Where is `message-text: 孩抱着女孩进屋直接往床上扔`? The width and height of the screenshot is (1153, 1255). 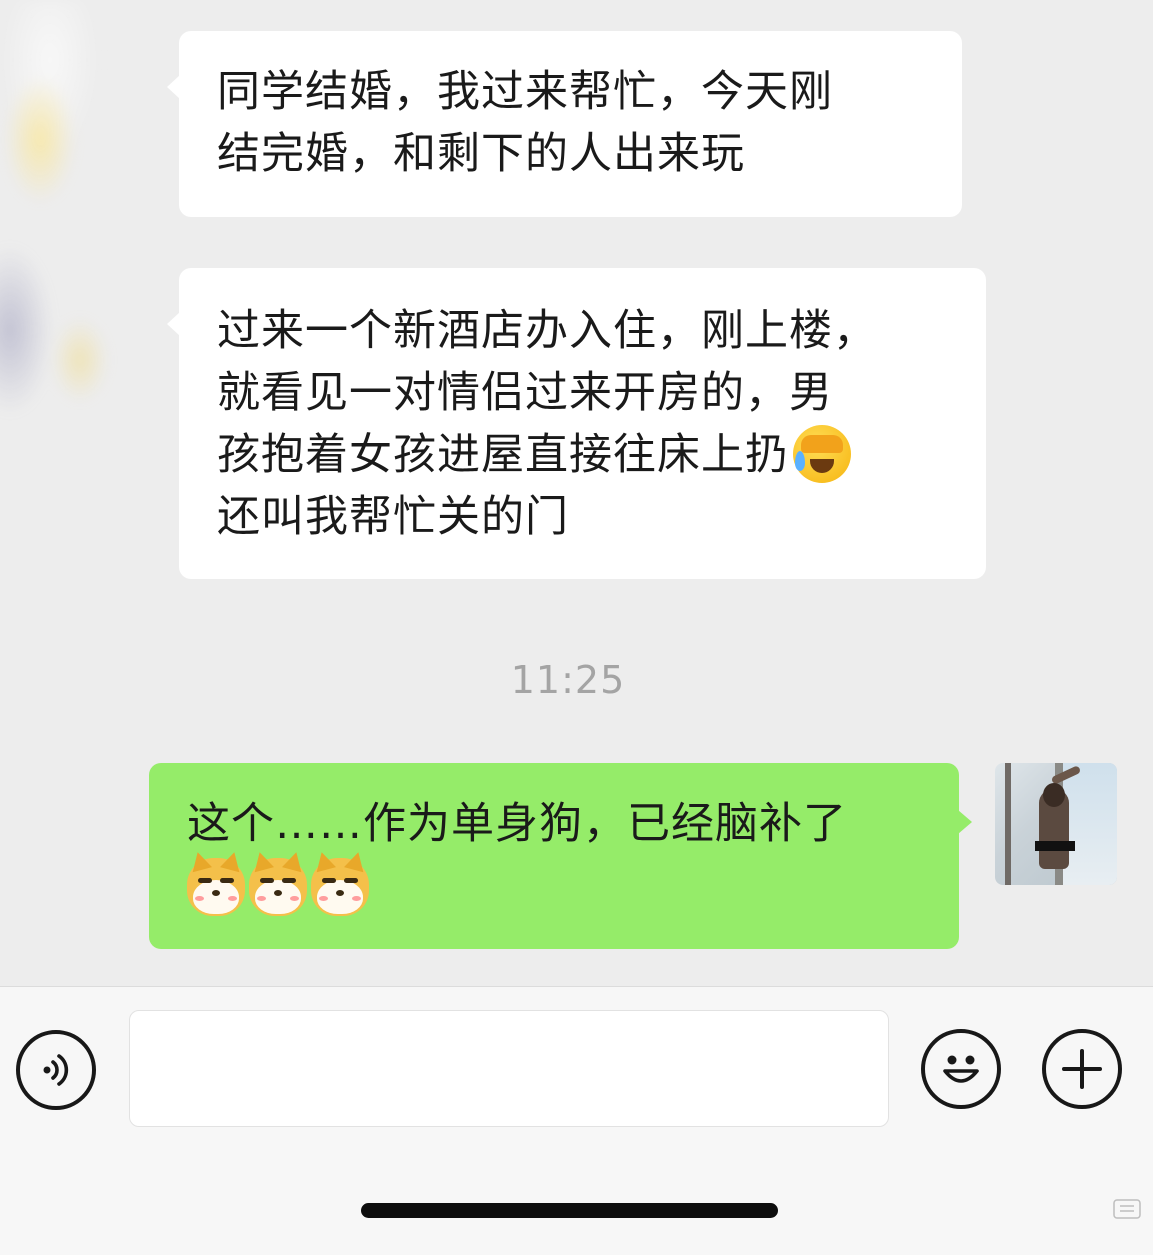 message-text: 孩抱着女孩进屋直接往床上扔 is located at coordinates (503, 455).